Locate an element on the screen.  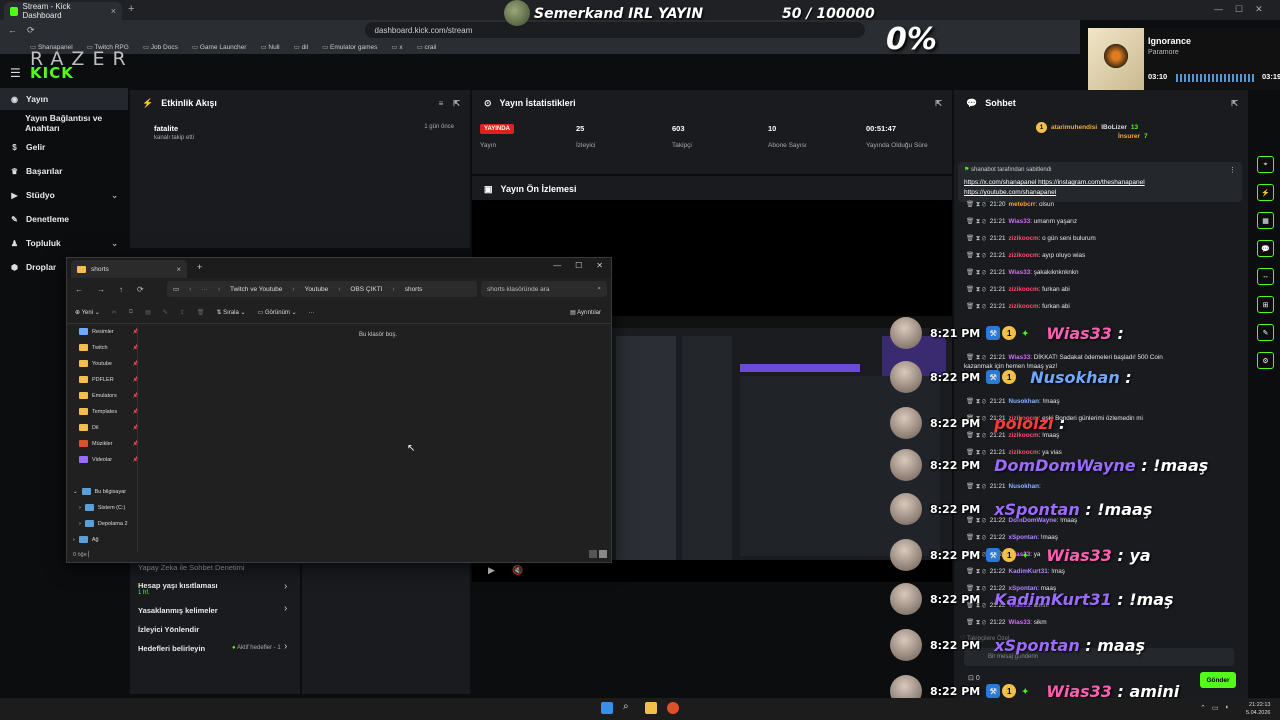
forward-icon: → is located at coordinates (101, 289).